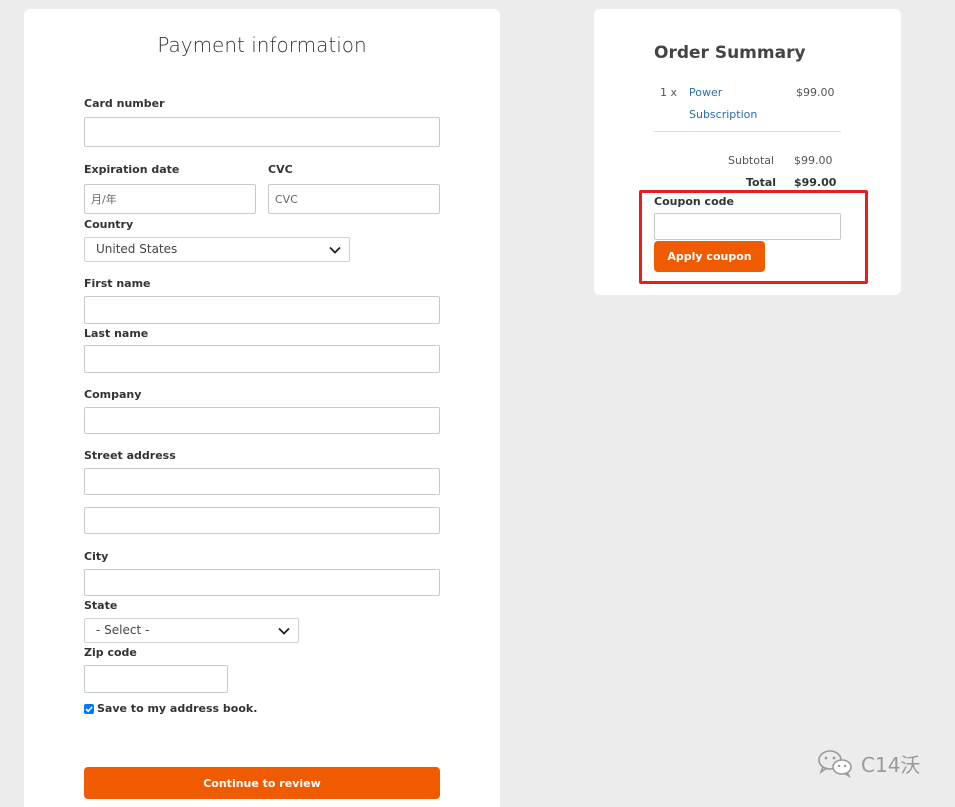  What do you see at coordinates (132, 169) in the screenshot?
I see `expiration-label: Expiration date` at bounding box center [132, 169].